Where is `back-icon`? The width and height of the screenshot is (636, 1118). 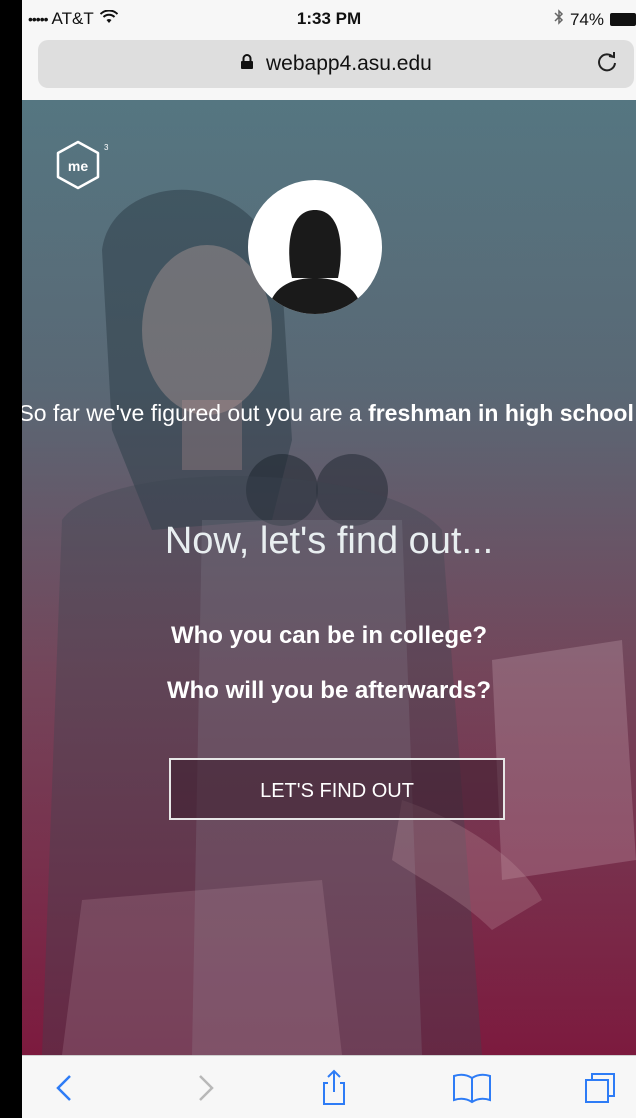
back-icon is located at coordinates (66, 1088).